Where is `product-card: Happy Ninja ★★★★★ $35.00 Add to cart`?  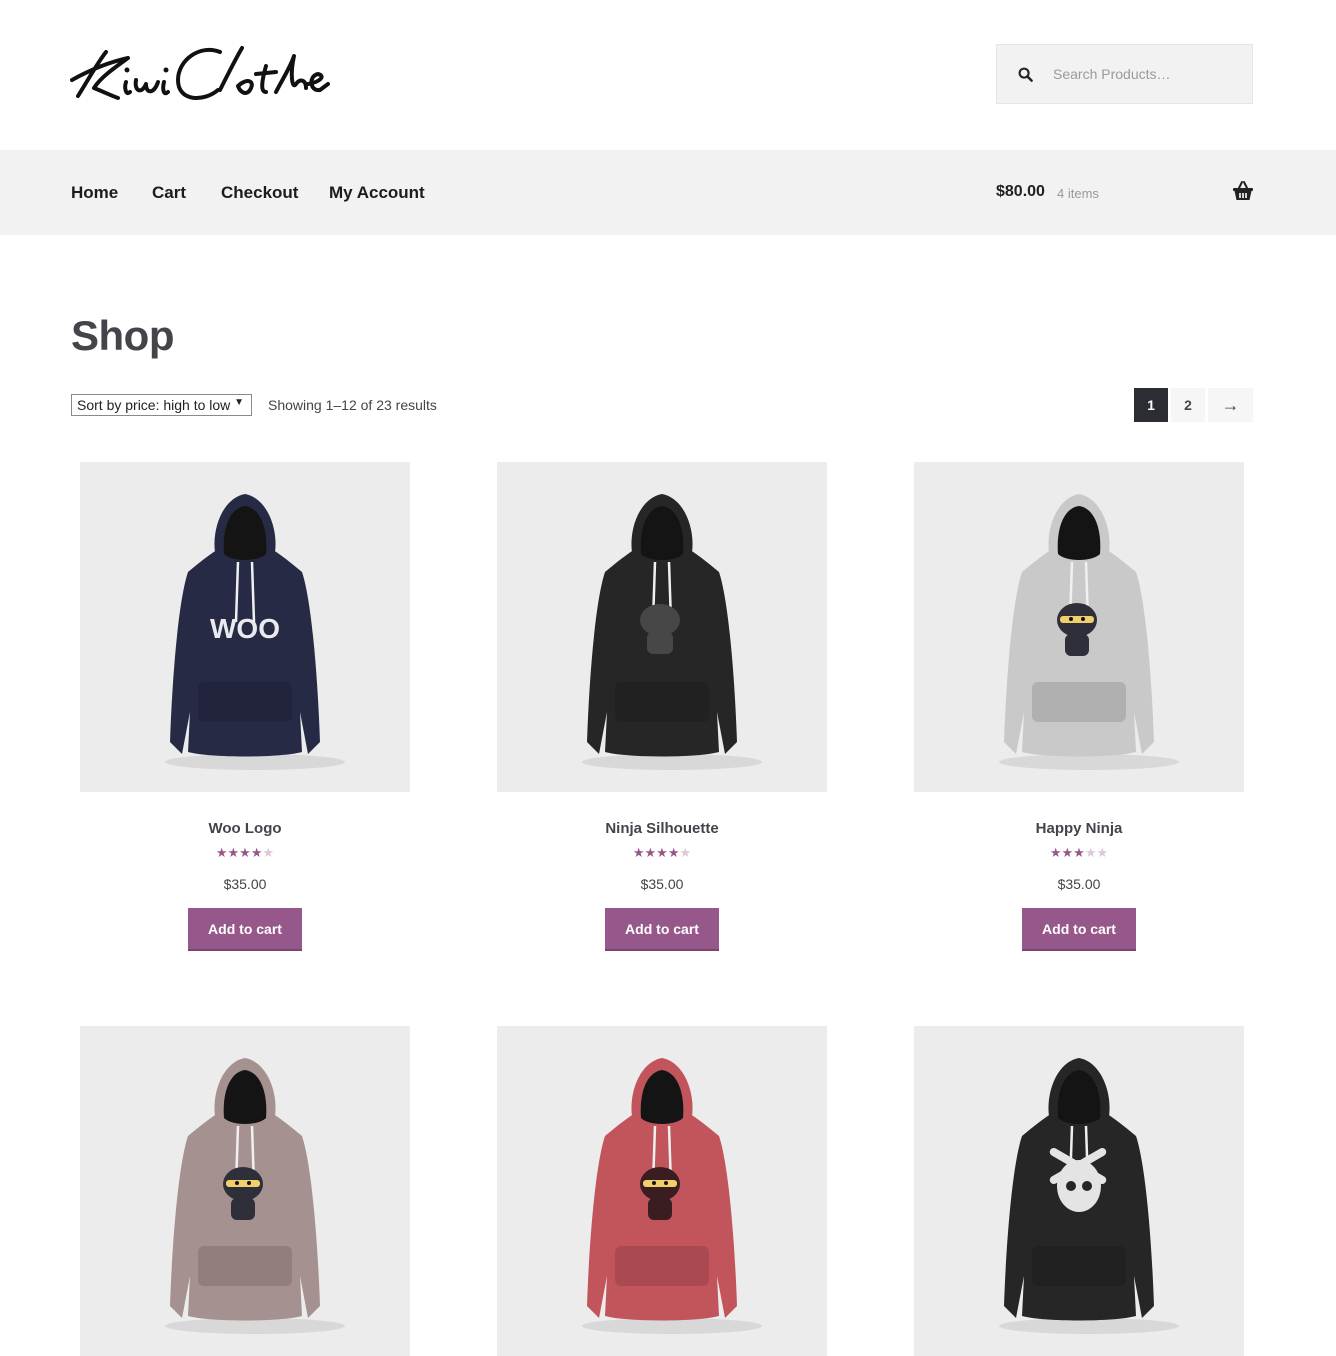
product-card: Happy Ninja ★★★★★ $35.00 Add to cart is located at coordinates (1079, 706).